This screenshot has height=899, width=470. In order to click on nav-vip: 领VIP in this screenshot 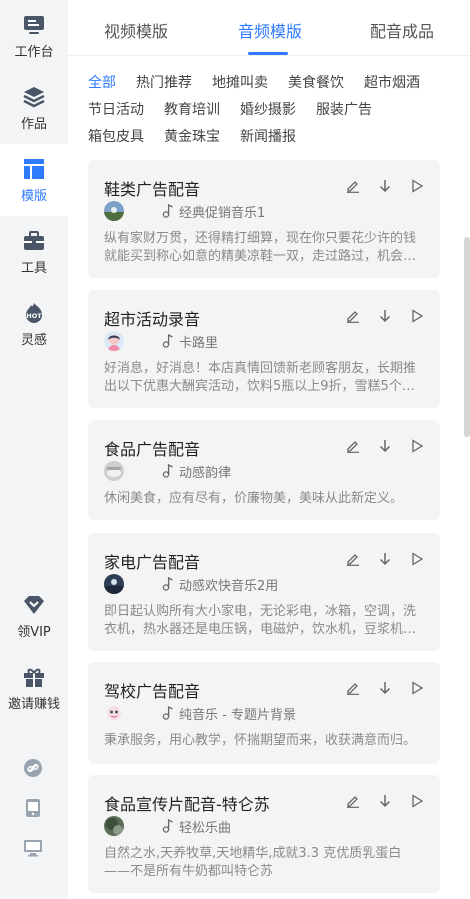, I will do `click(34, 616)`.